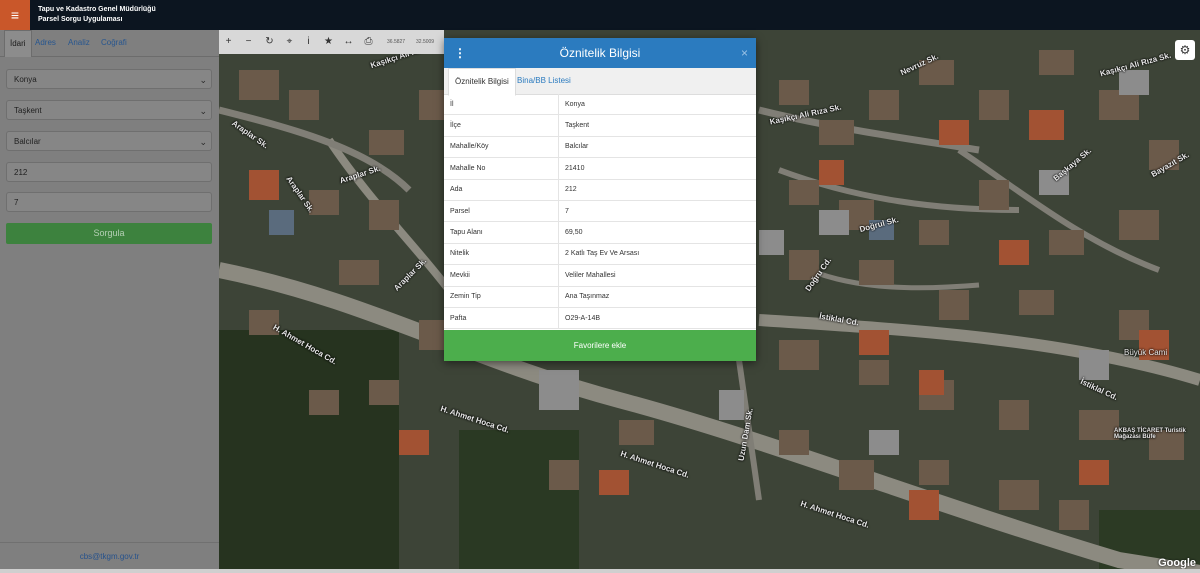 The image size is (1200, 573). I want to click on hamburger-icon: ≡, so click(15, 15).